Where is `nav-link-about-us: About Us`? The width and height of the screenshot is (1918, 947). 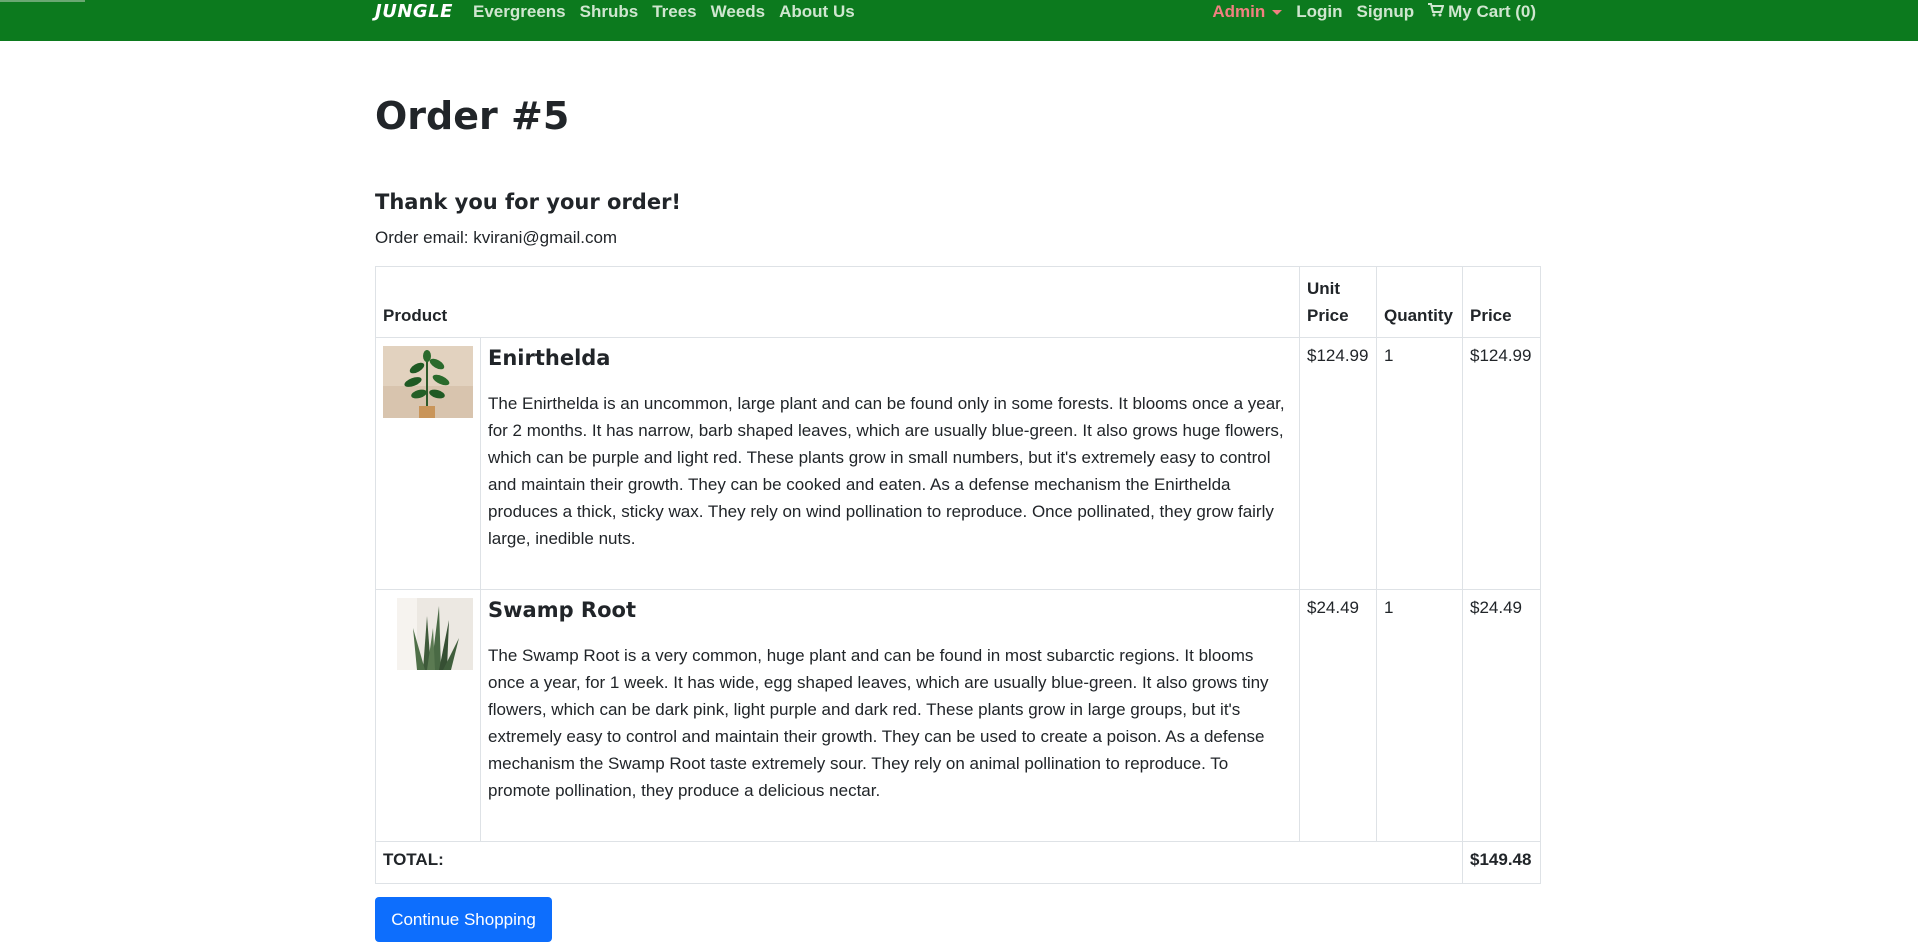 nav-link-about-us: About Us is located at coordinates (817, 12).